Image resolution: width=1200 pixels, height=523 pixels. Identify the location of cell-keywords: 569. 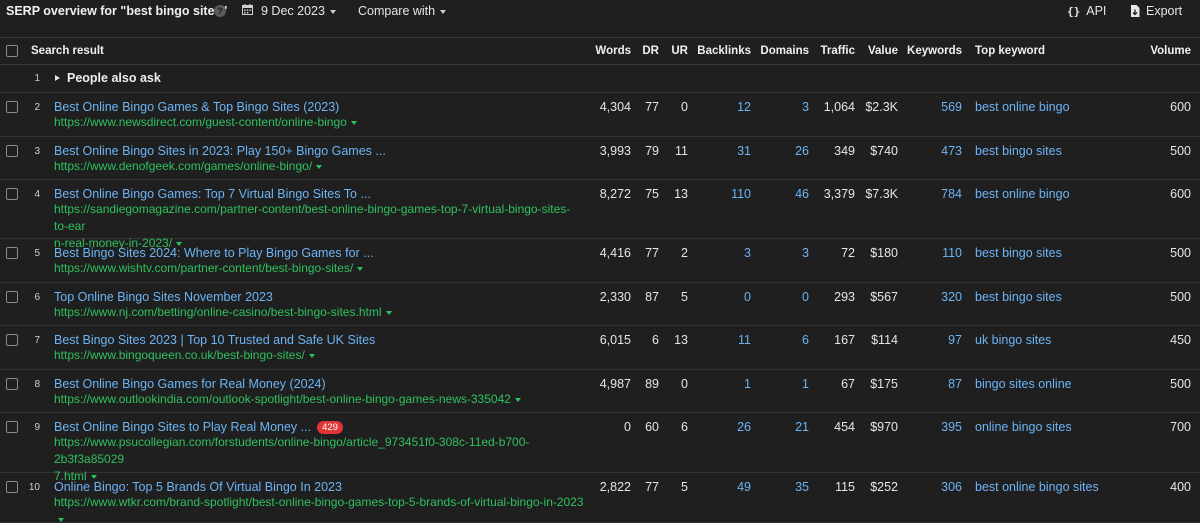
(951, 107).